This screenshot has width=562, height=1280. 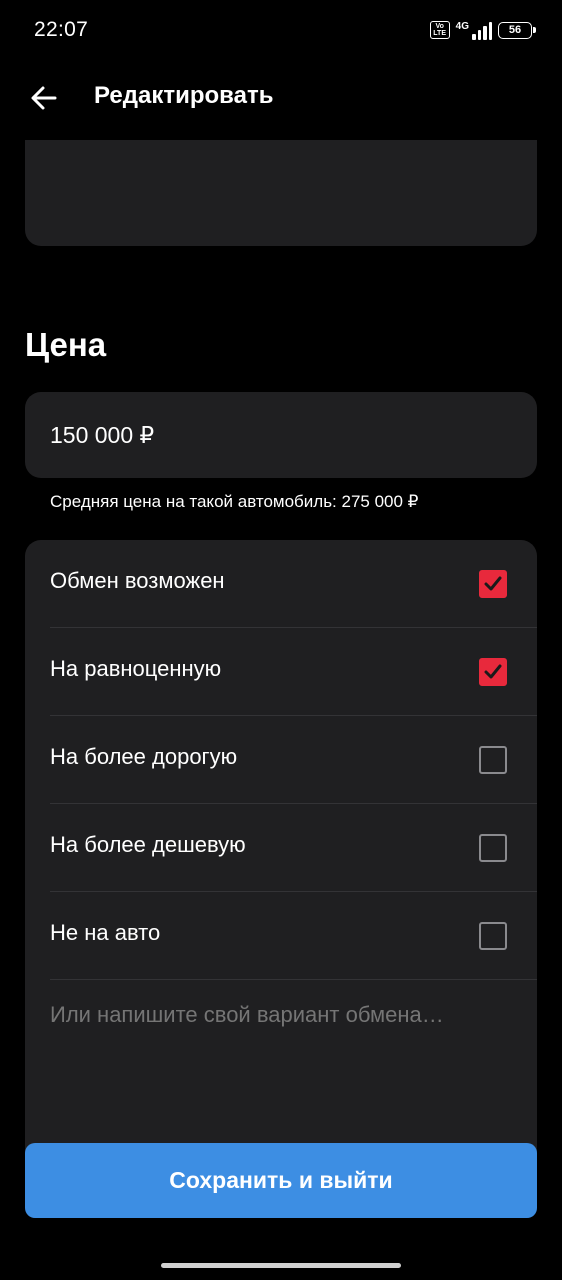 I want to click on exchange-option-label: Обмен возможен, so click(x=137, y=580).